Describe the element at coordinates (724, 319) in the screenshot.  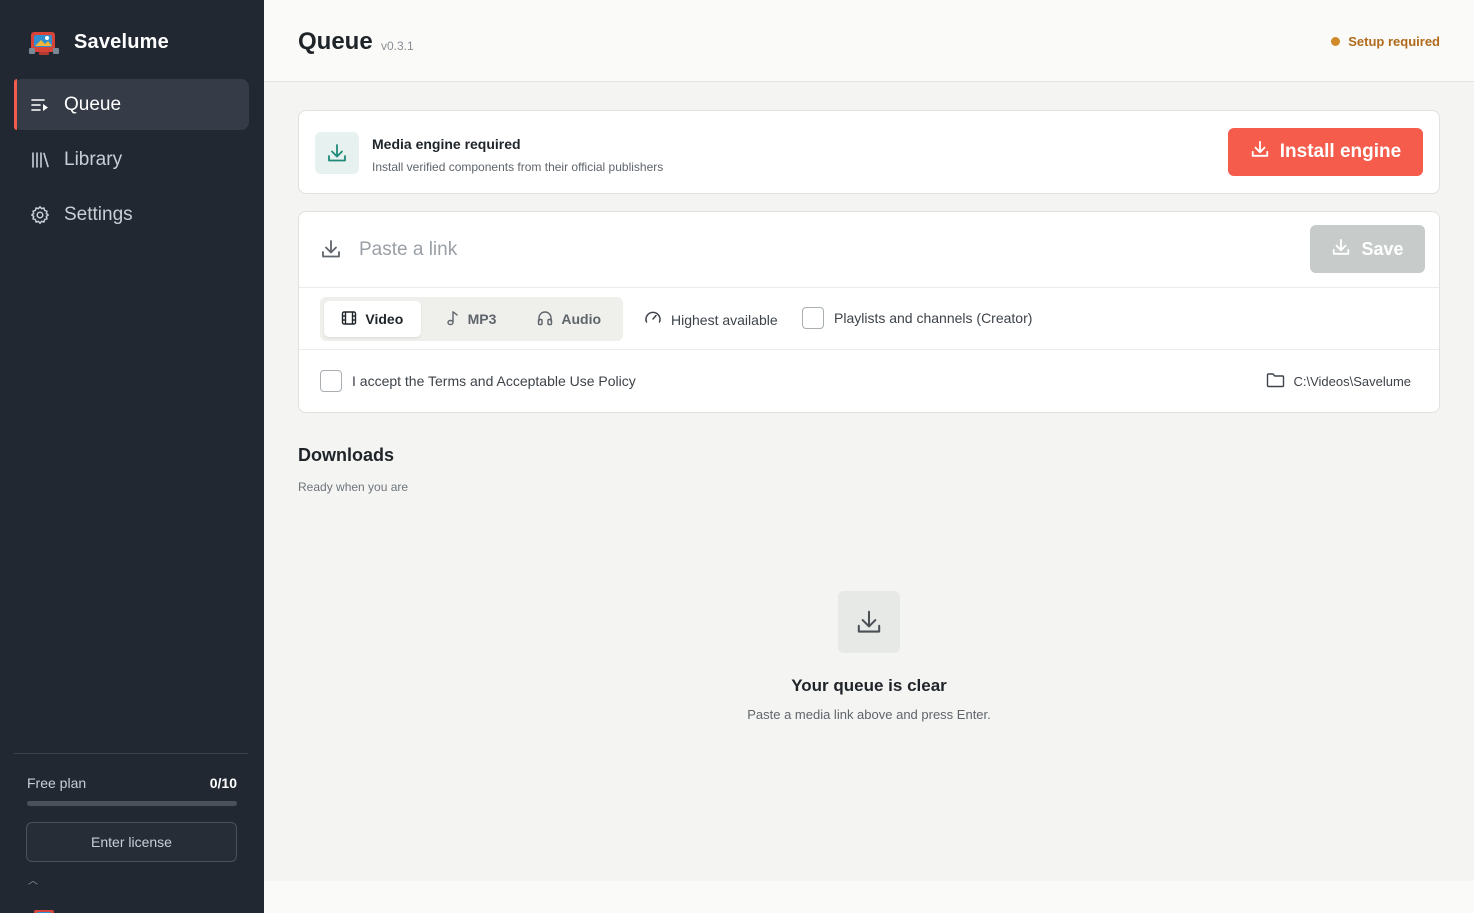
I see `quality-label: Highest available` at that location.